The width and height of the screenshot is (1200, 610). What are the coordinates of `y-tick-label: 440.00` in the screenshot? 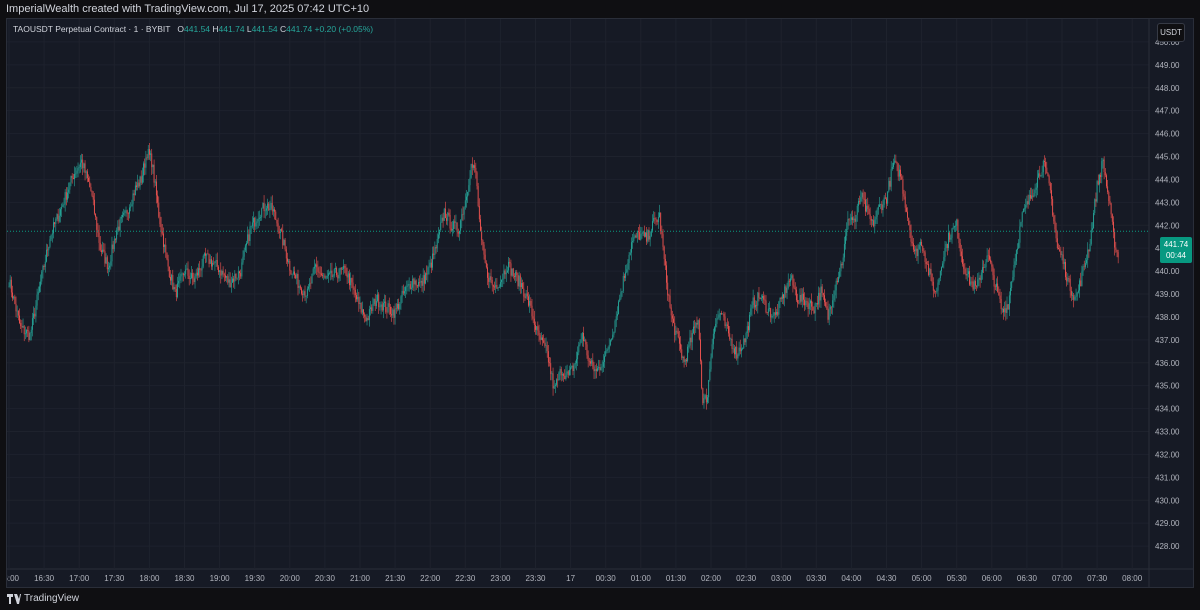 It's located at (1167, 271).